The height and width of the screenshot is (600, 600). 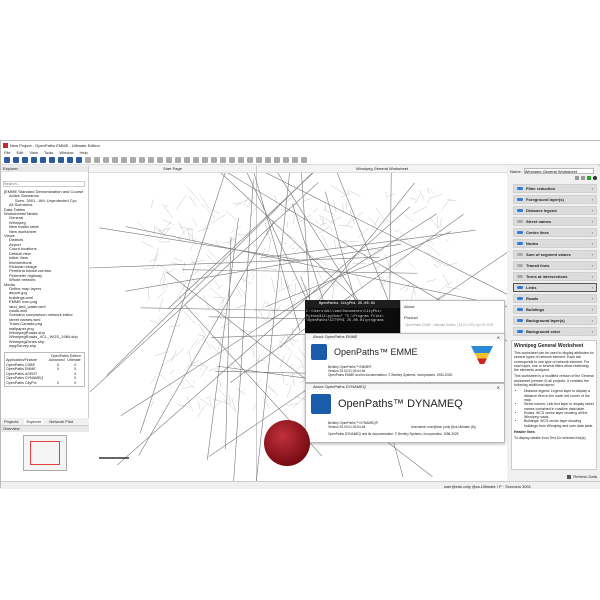 I want to click on refresh-data-button: Refresh Data, so click(x=582, y=476).